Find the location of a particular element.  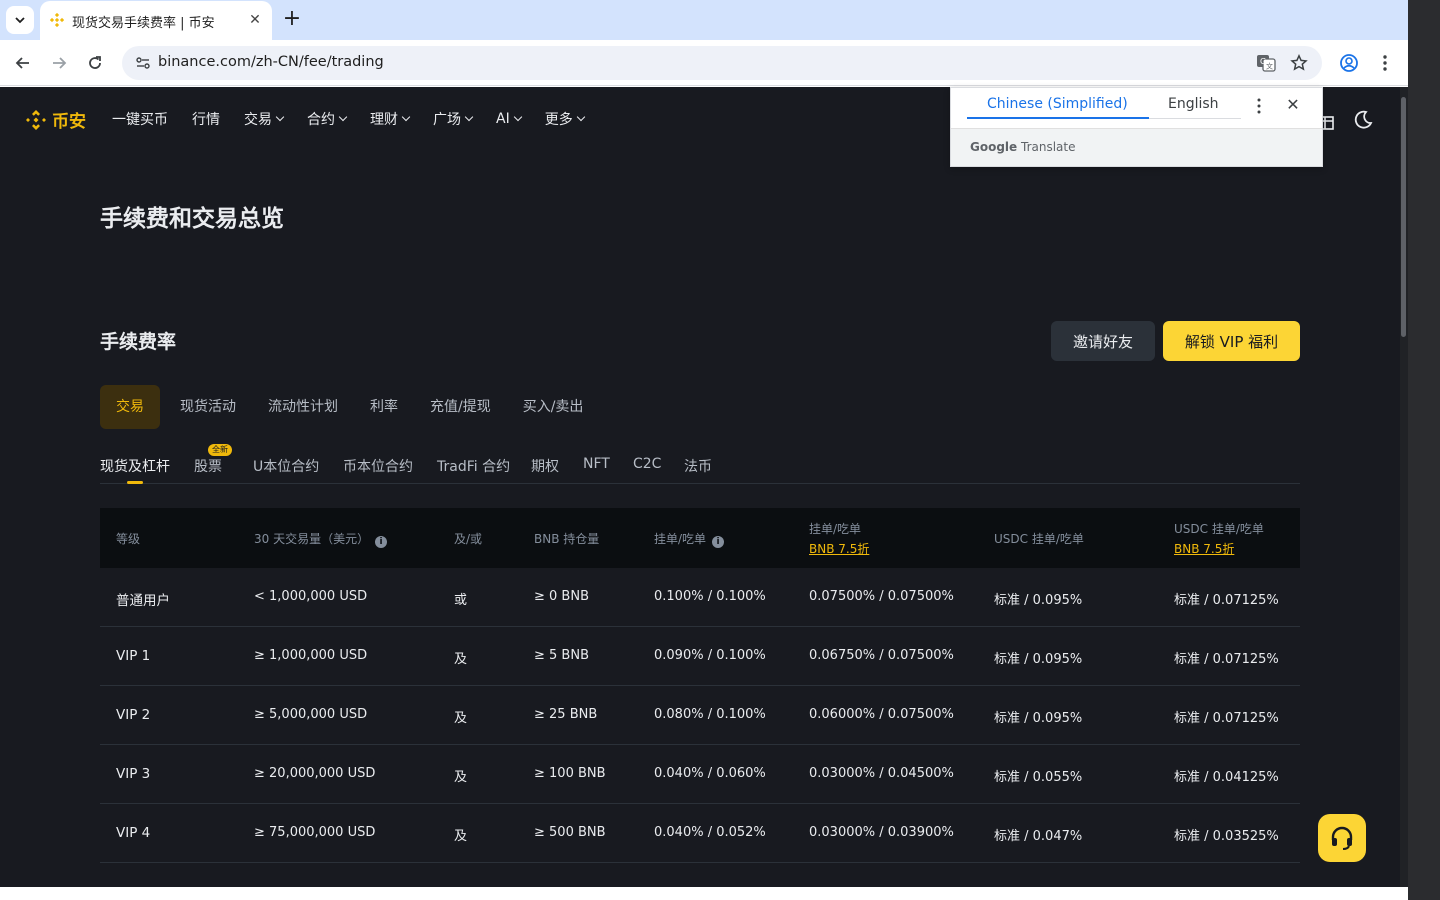

nav-item-7: 更多 is located at coordinates (565, 119).